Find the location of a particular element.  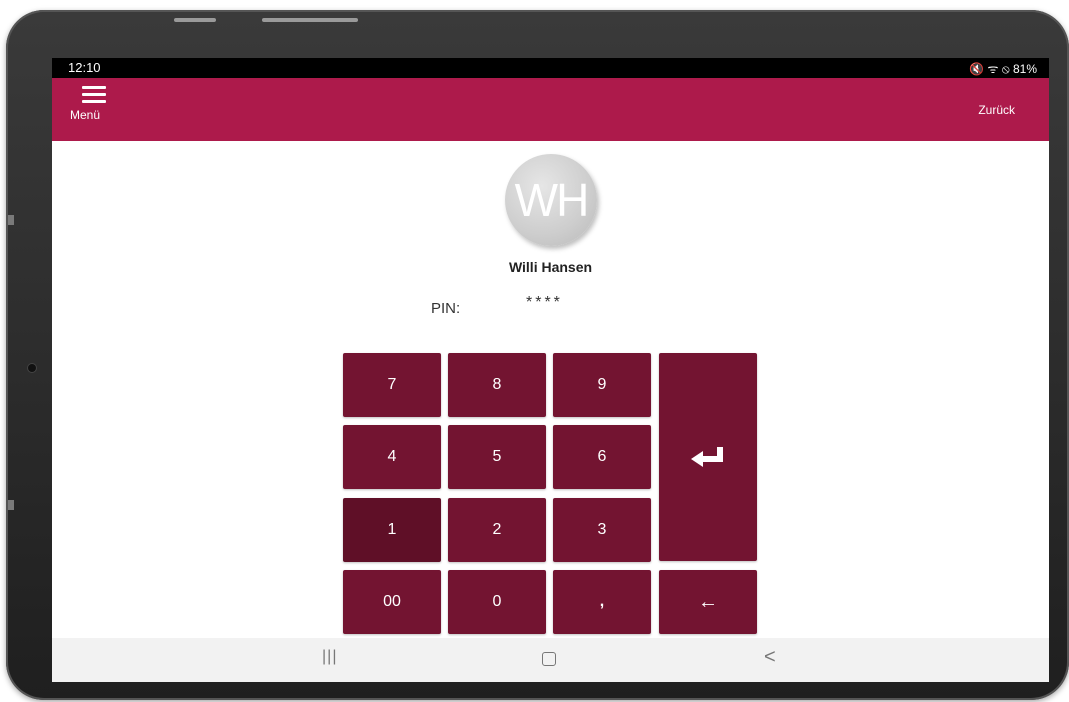

enter-icon is located at coordinates (708, 456).